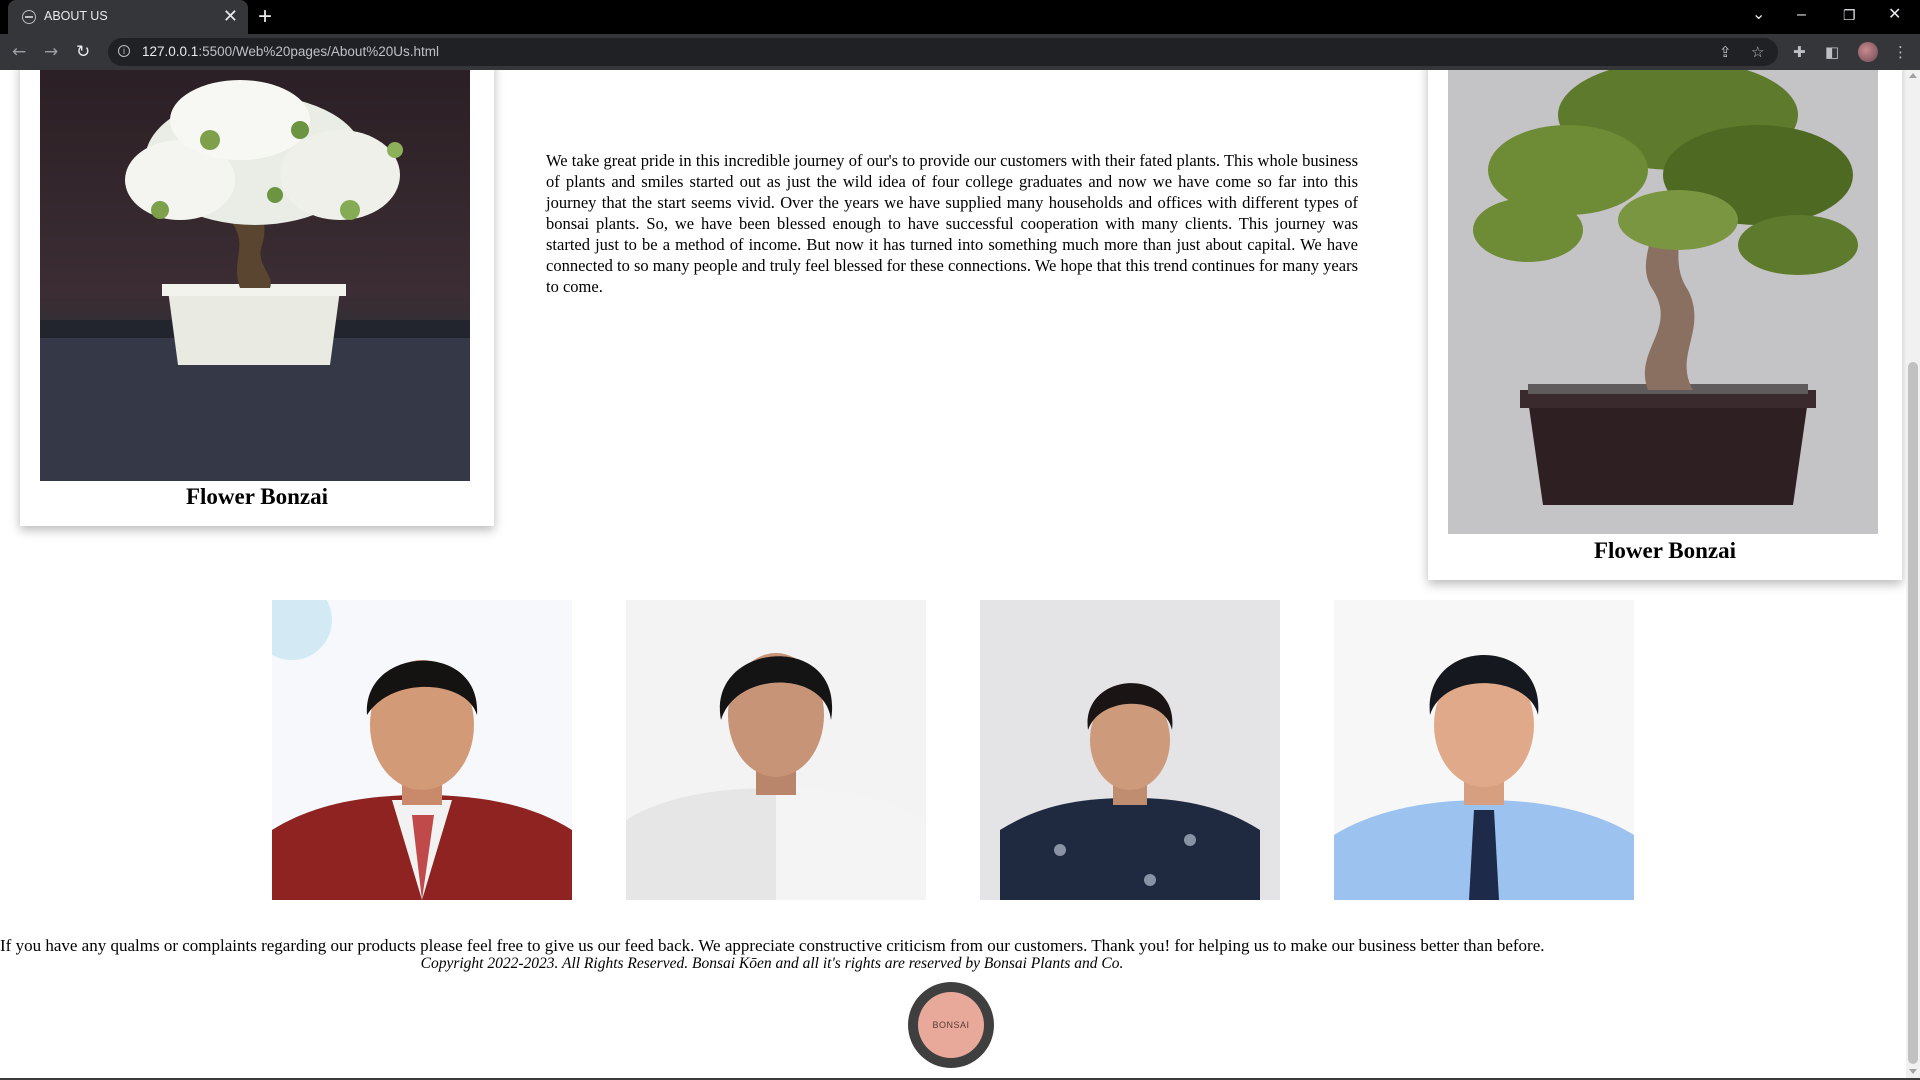 The width and height of the screenshot is (1920, 1080). I want to click on reload-button: ↻, so click(83, 52).